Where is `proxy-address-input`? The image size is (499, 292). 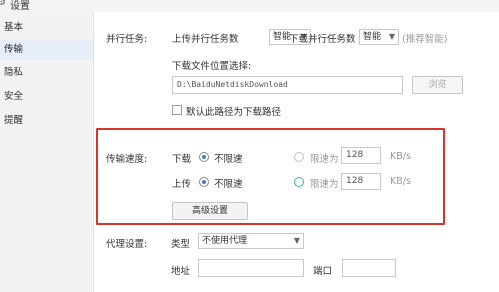 proxy-address-input is located at coordinates (251, 268).